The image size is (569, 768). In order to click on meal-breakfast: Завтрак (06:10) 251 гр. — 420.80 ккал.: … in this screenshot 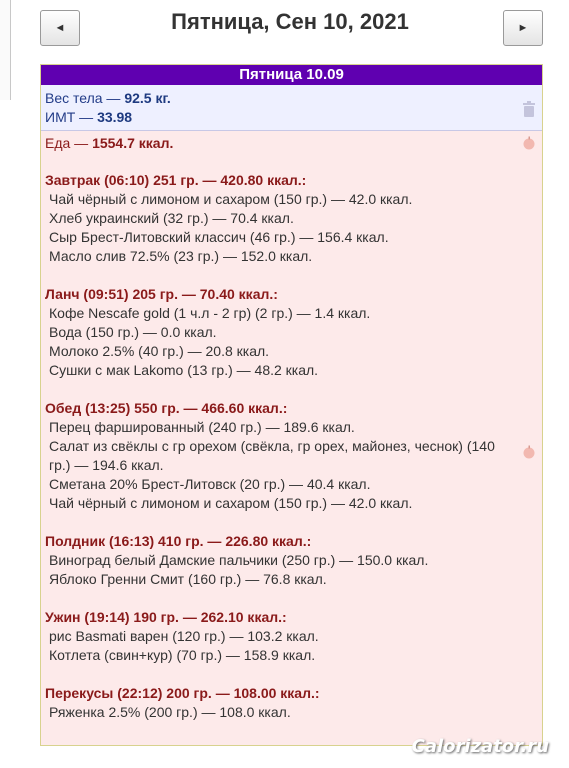, I will do `click(293, 218)`.